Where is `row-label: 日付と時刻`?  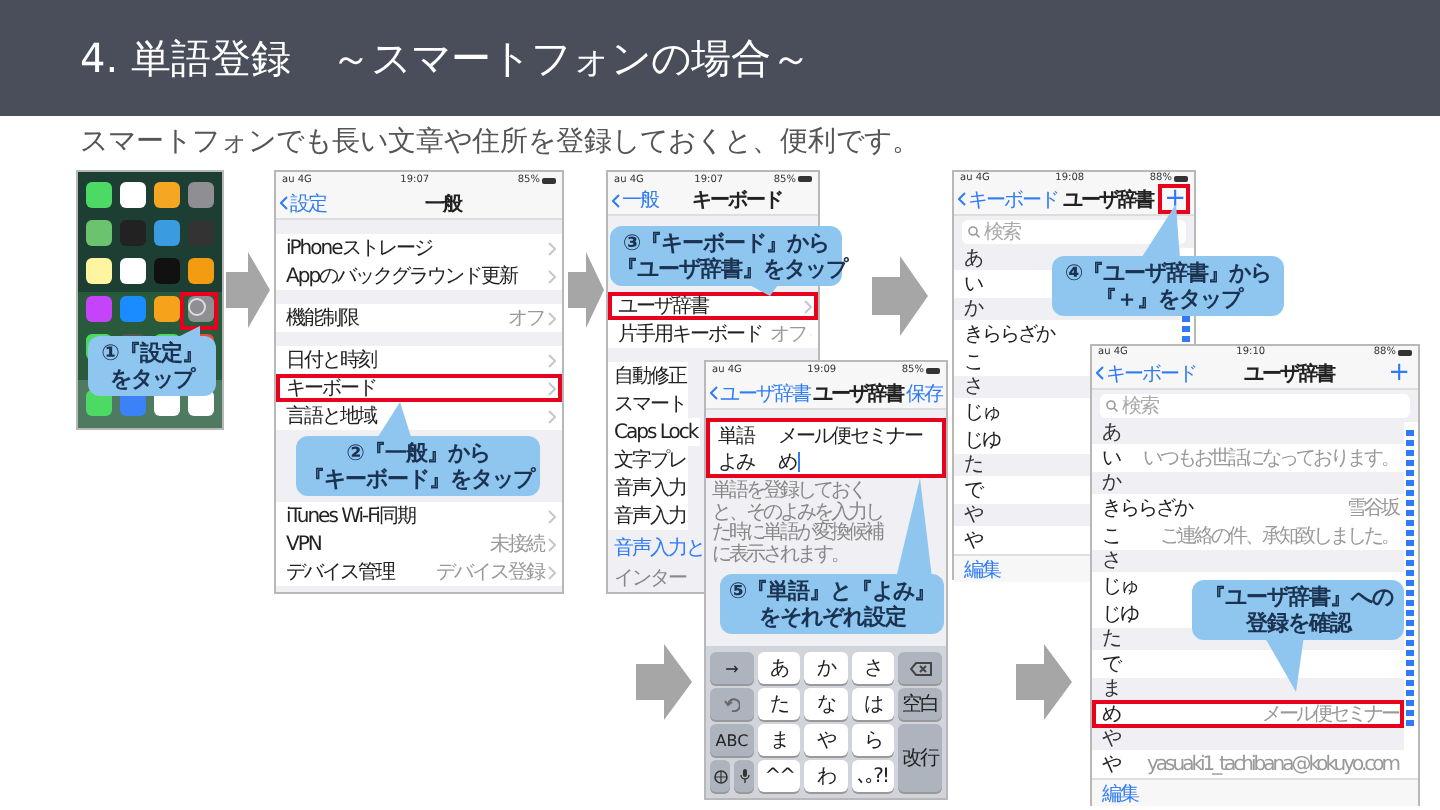 row-label: 日付と時刻 is located at coordinates (331, 360).